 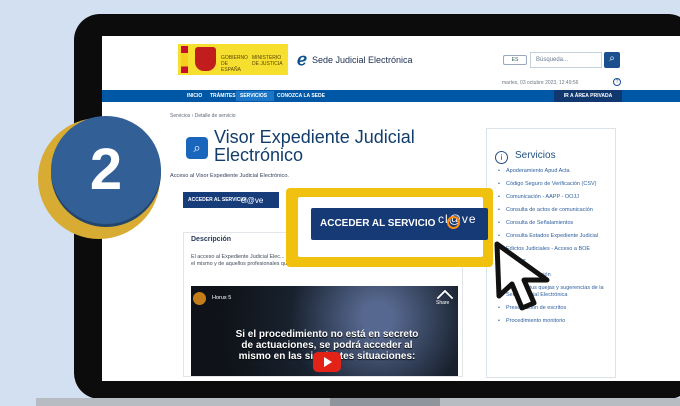 I want to click on channel-avatar, so click(x=199, y=298).